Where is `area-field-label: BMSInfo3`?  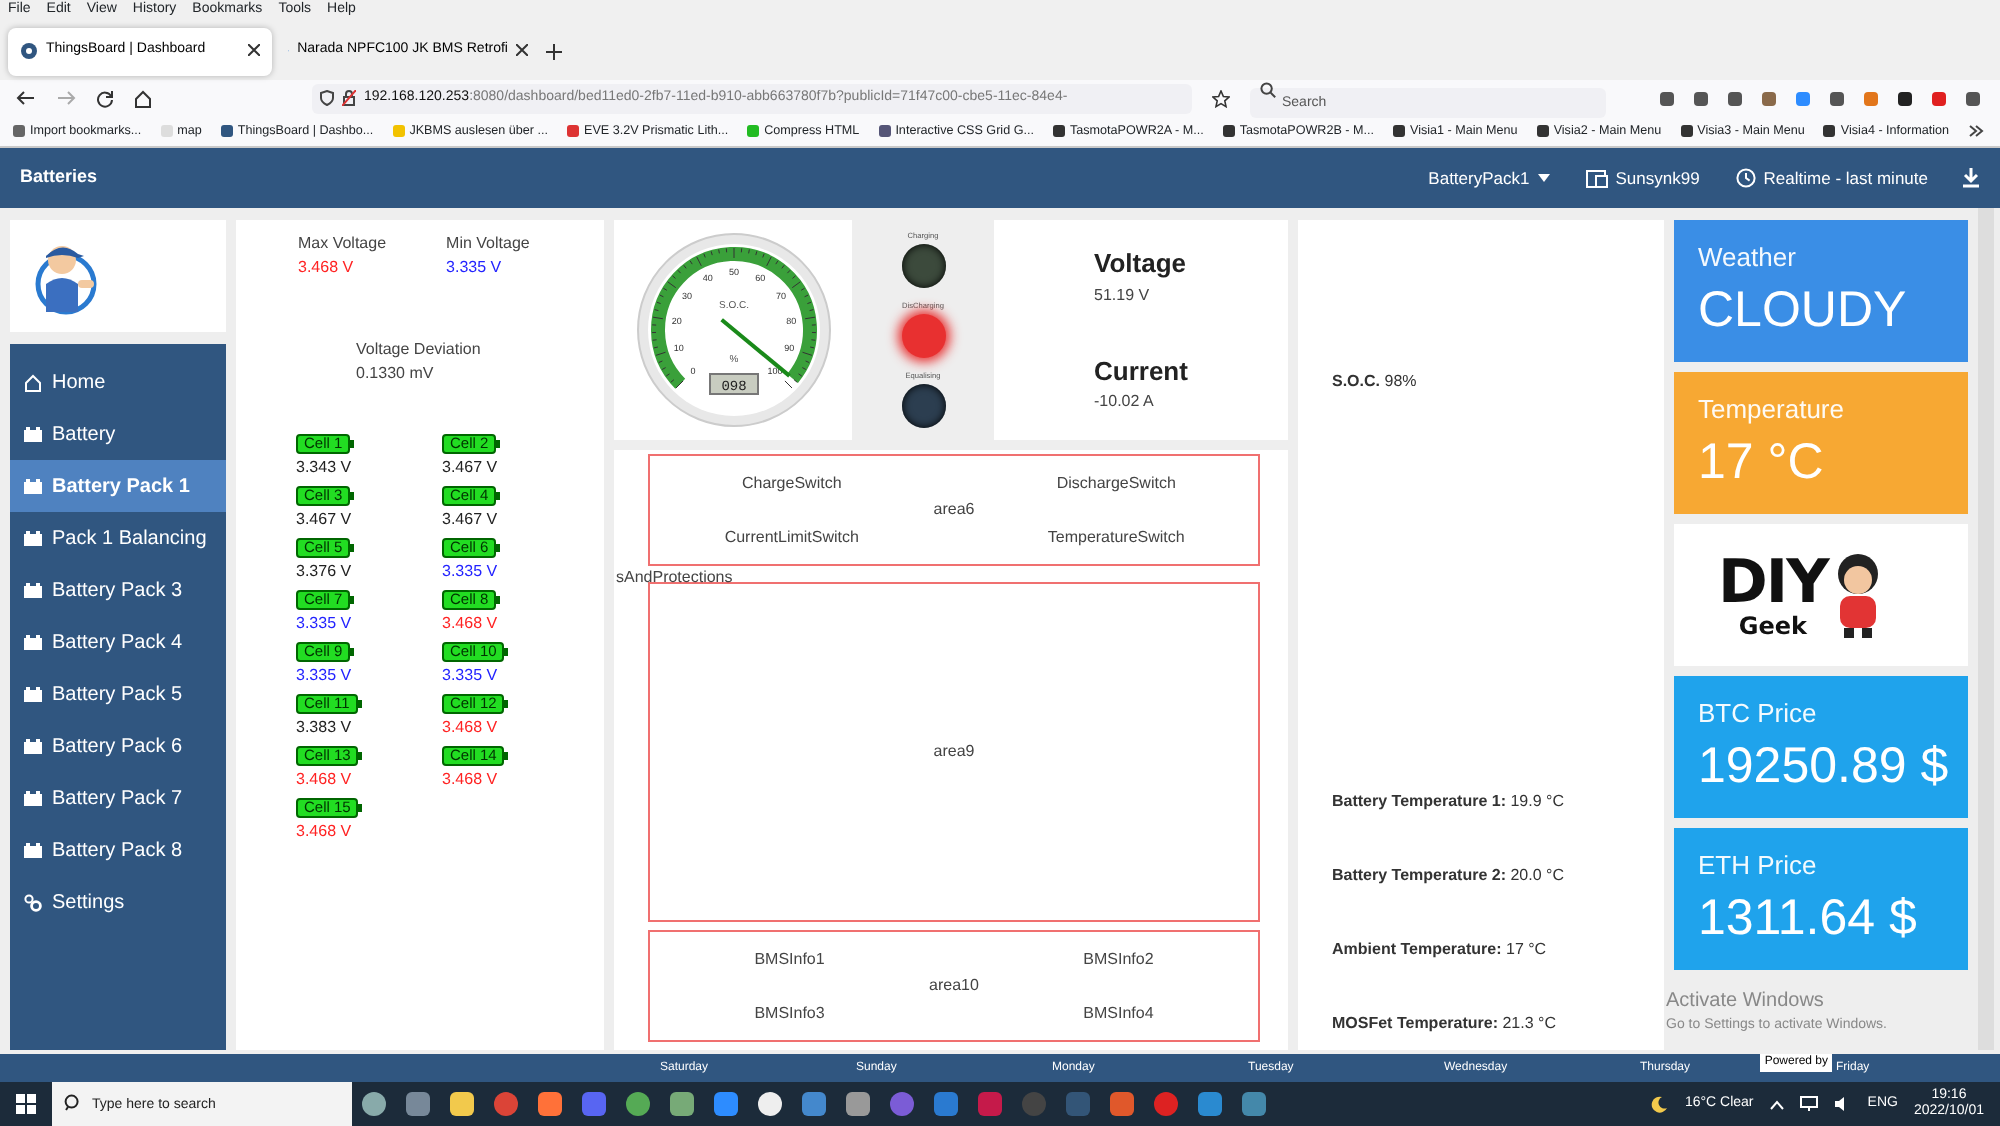
area-field-label: BMSInfo3 is located at coordinates (789, 1013).